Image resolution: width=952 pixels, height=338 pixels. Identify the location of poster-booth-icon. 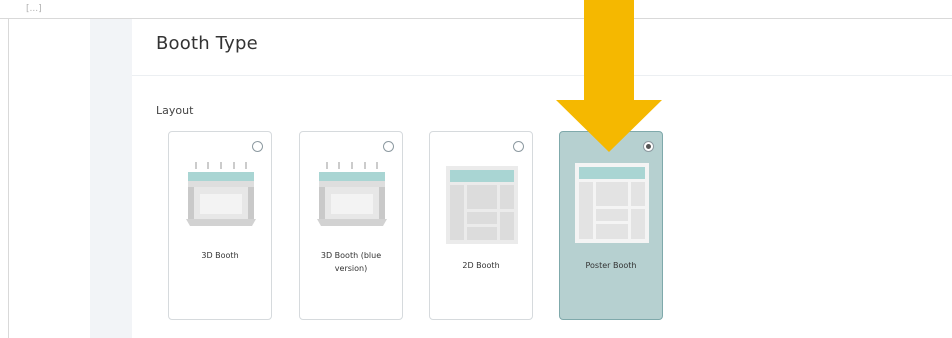
(612, 203).